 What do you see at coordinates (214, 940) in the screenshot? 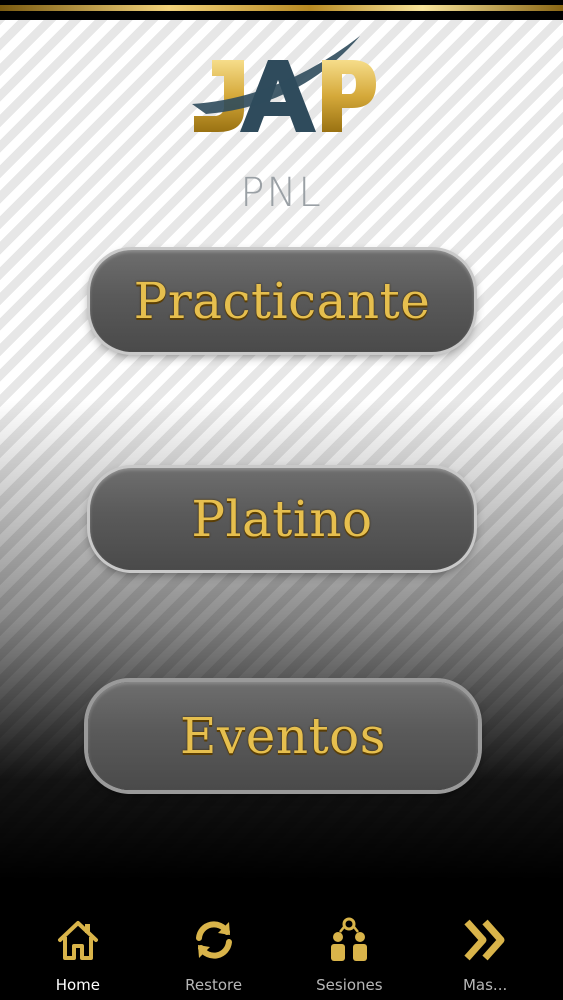
I see `refresh-icon` at bounding box center [214, 940].